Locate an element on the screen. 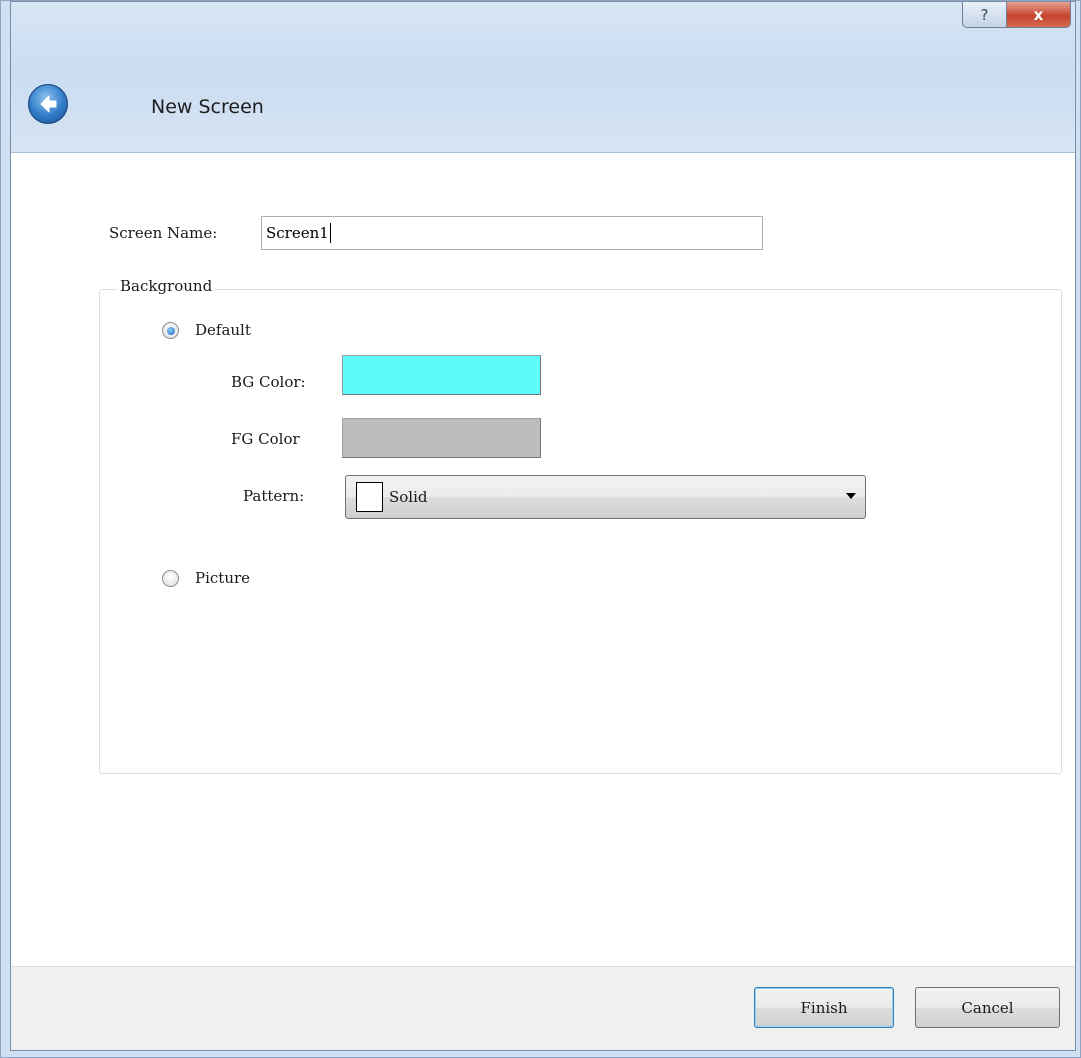 This screenshot has height=1058, width=1081. bg-color-label: BG Color: is located at coordinates (268, 382).